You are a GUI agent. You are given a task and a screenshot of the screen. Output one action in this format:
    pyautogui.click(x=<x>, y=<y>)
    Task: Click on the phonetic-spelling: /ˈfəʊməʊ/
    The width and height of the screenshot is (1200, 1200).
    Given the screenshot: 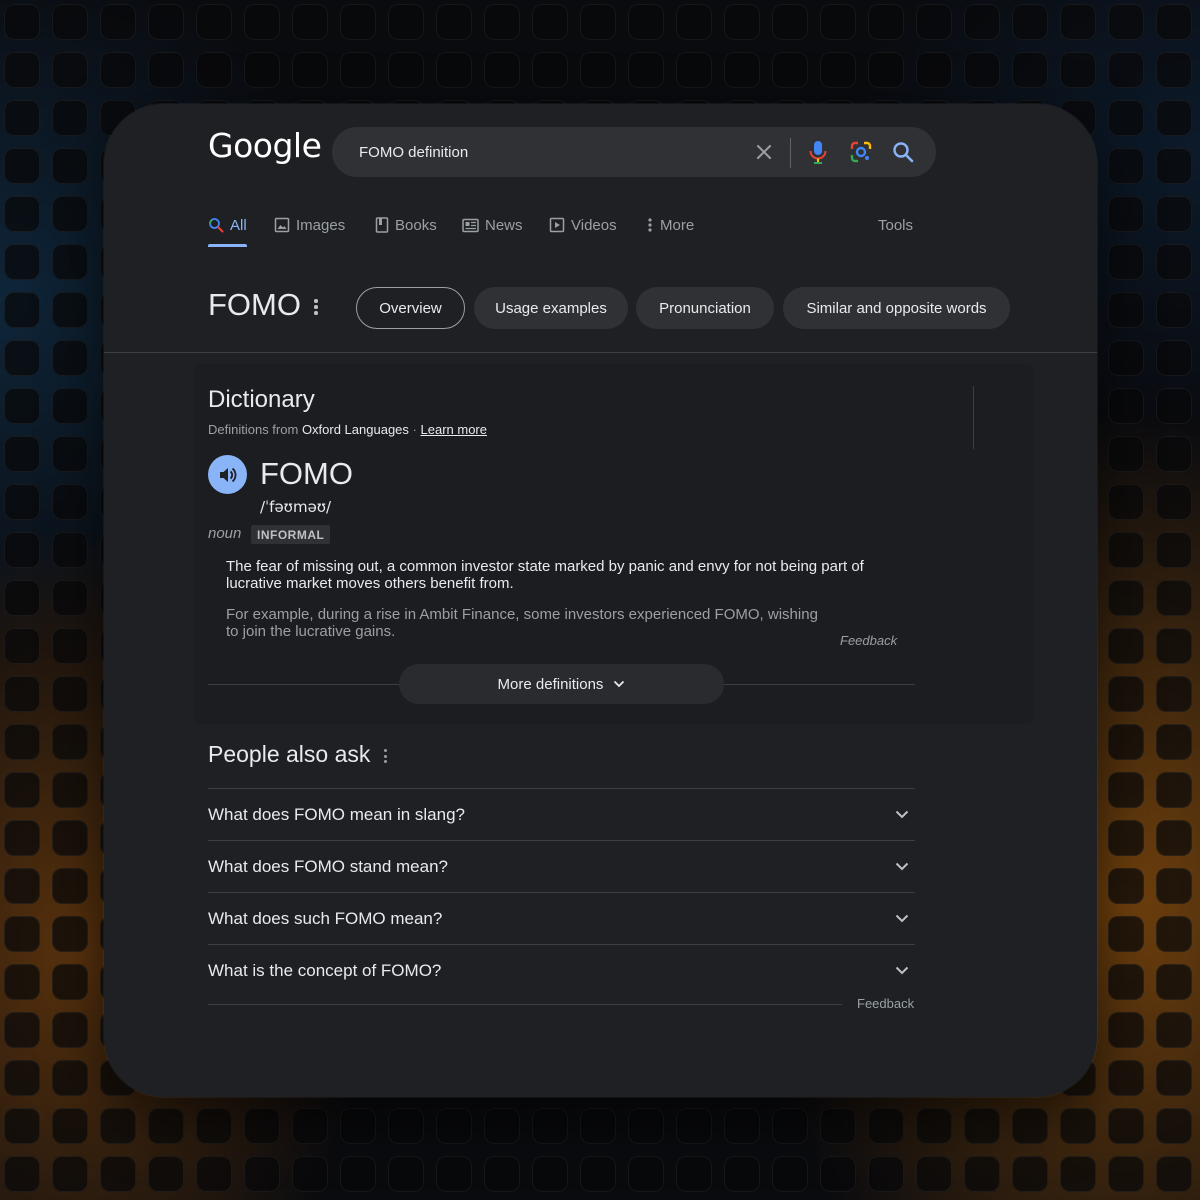 What is the action you would take?
    pyautogui.click(x=296, y=507)
    